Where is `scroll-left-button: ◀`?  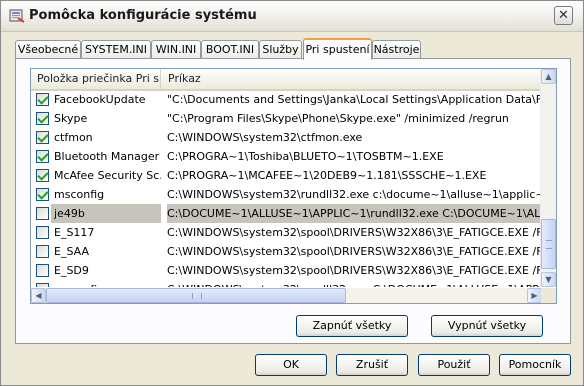 scroll-left-button: ◀ is located at coordinates (38, 295).